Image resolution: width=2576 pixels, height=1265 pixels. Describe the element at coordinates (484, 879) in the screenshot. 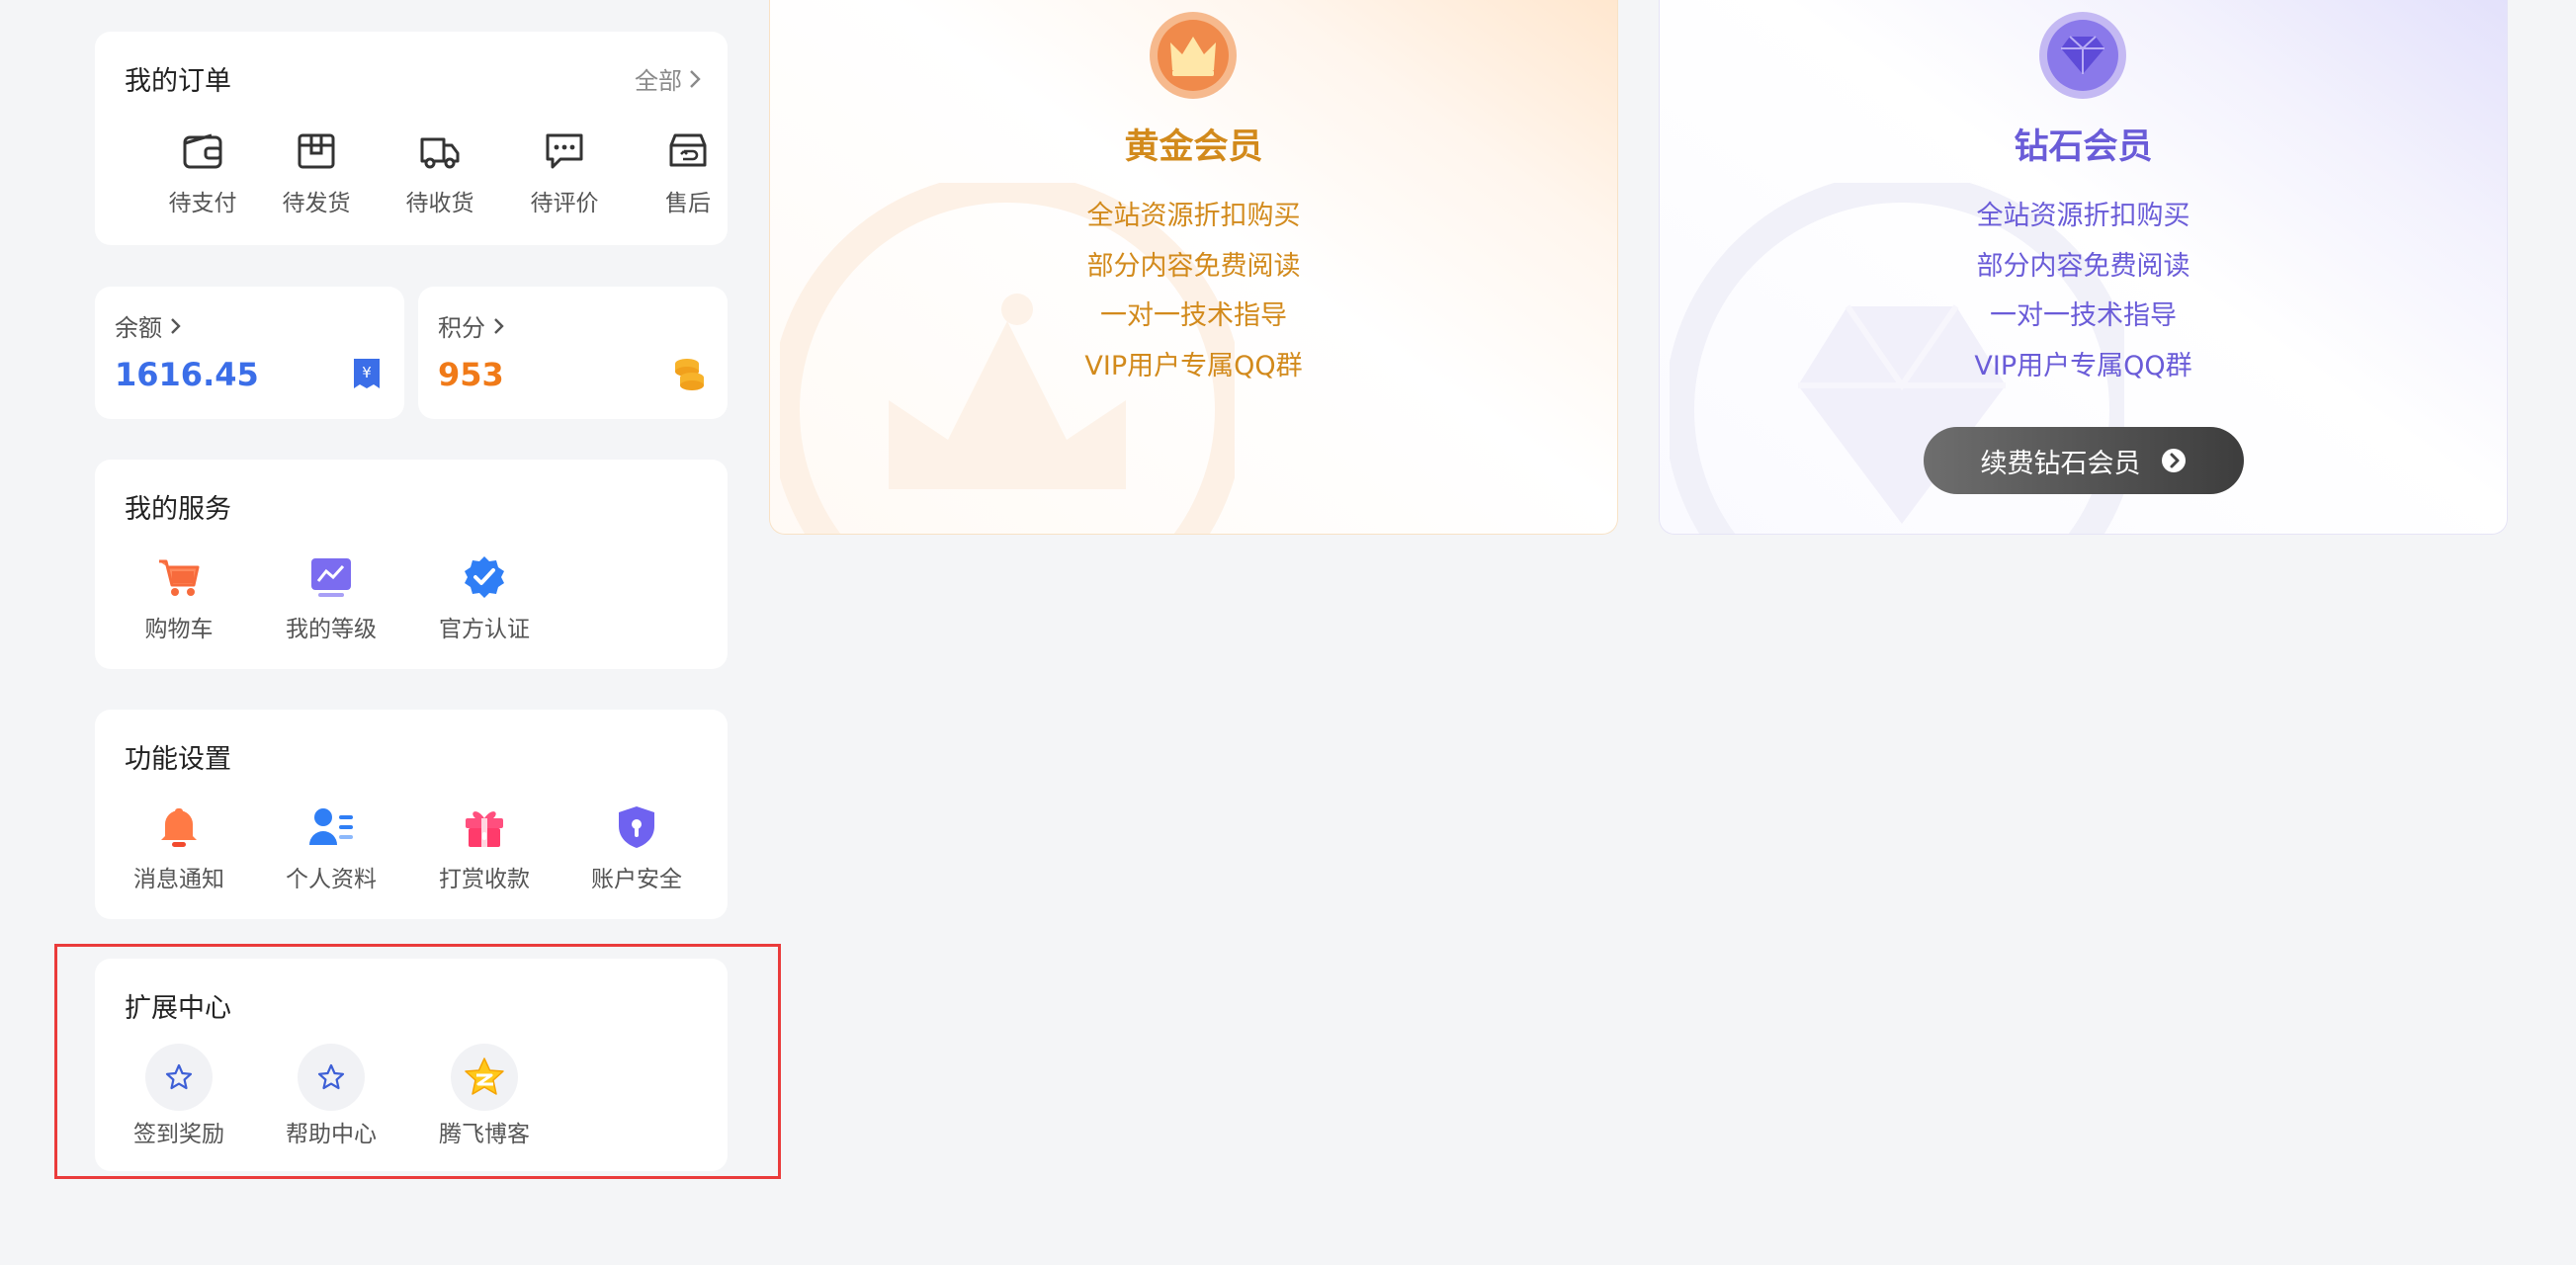

I see `setting-item-label: 打赏收款` at that location.